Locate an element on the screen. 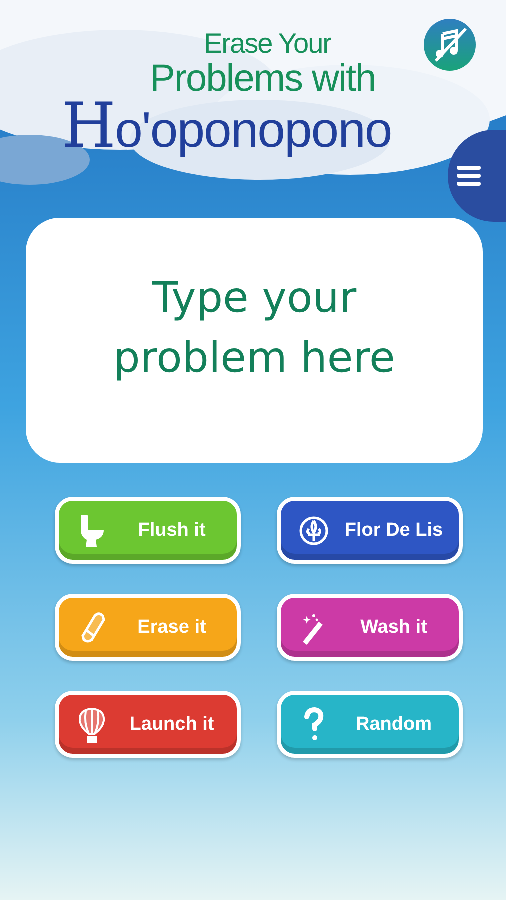  action-button: Random is located at coordinates (370, 724).